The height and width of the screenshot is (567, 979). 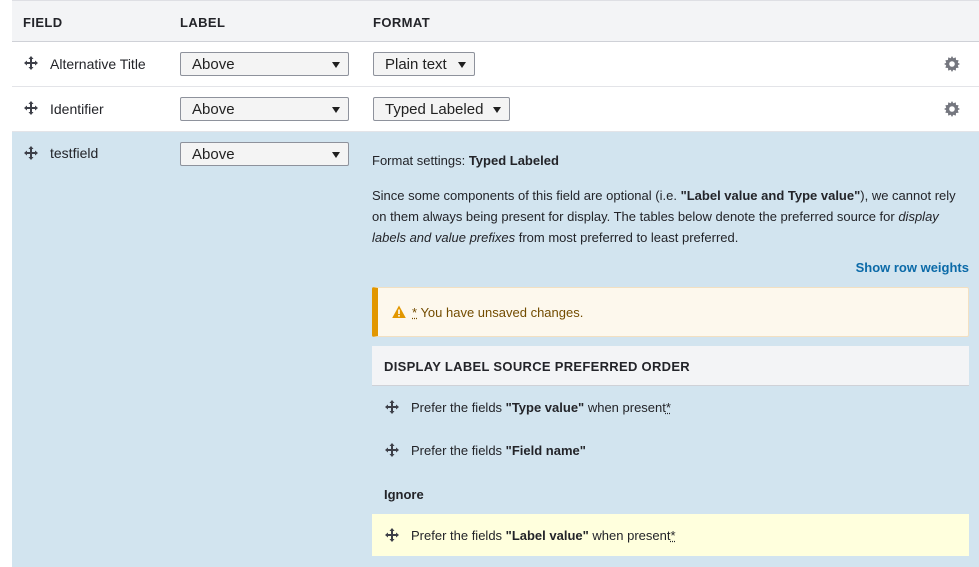 What do you see at coordinates (495, 21) in the screenshot?
I see `table-header: FIELD LABEL FORMAT` at bounding box center [495, 21].